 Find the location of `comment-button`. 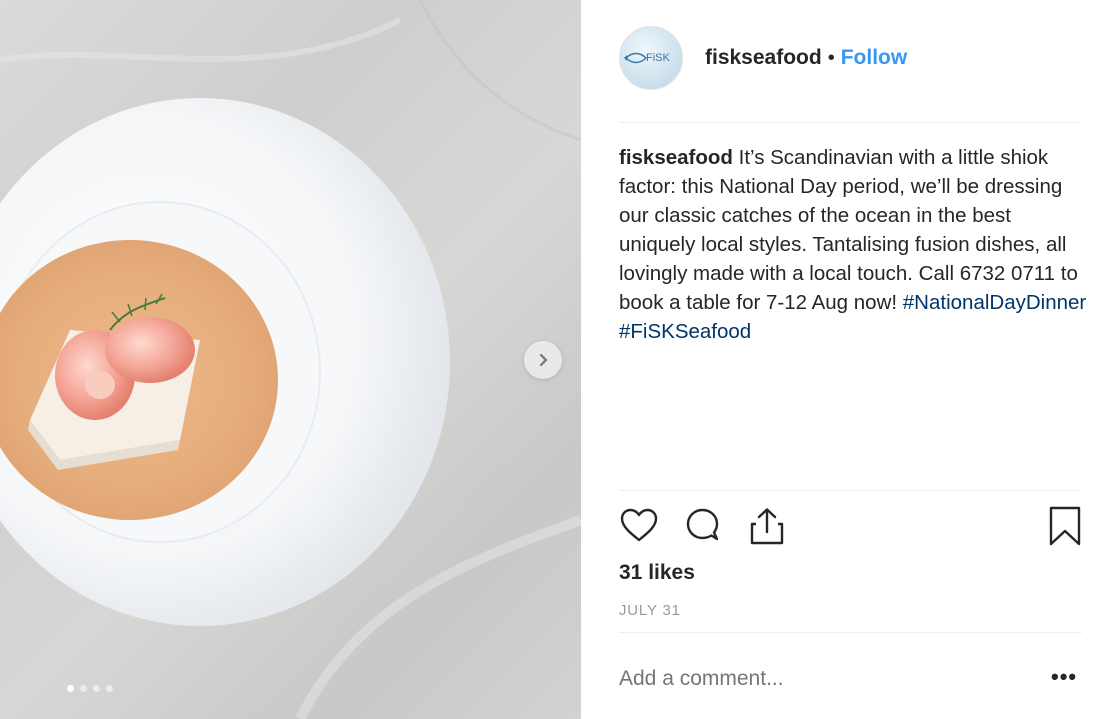

comment-button is located at coordinates (703, 528).